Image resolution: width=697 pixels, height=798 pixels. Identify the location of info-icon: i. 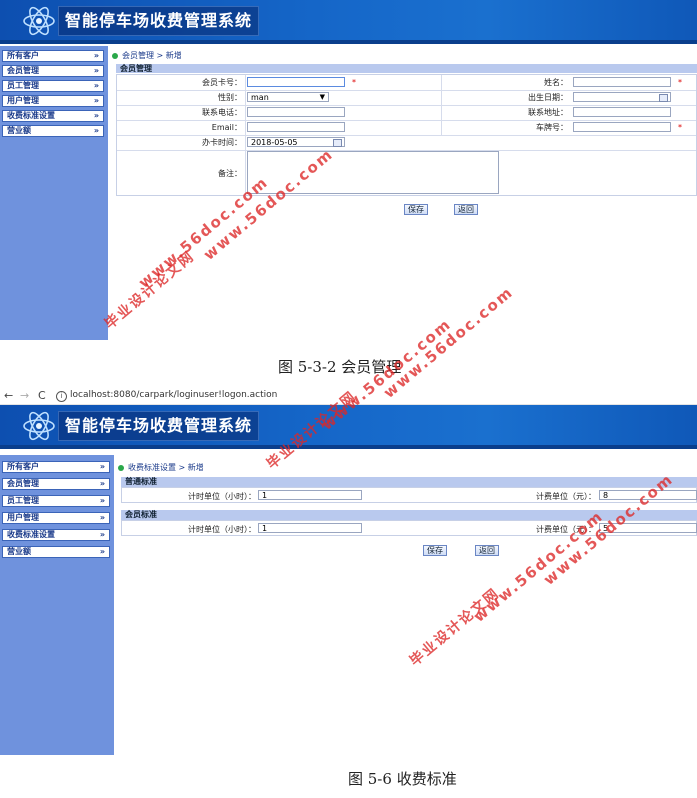
(61, 396).